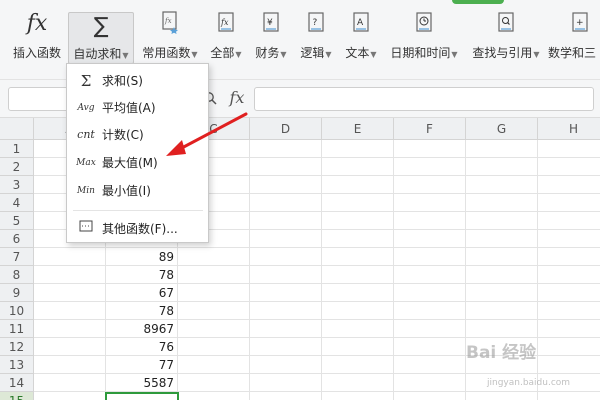 Image resolution: width=600 pixels, height=400 pixels. I want to click on cell-b13: 77, so click(142, 365).